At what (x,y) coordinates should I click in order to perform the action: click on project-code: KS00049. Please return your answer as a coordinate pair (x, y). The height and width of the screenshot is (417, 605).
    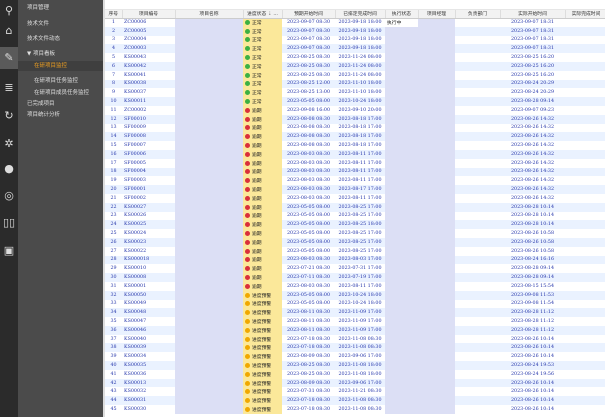
    Looking at the image, I should click on (148, 304).